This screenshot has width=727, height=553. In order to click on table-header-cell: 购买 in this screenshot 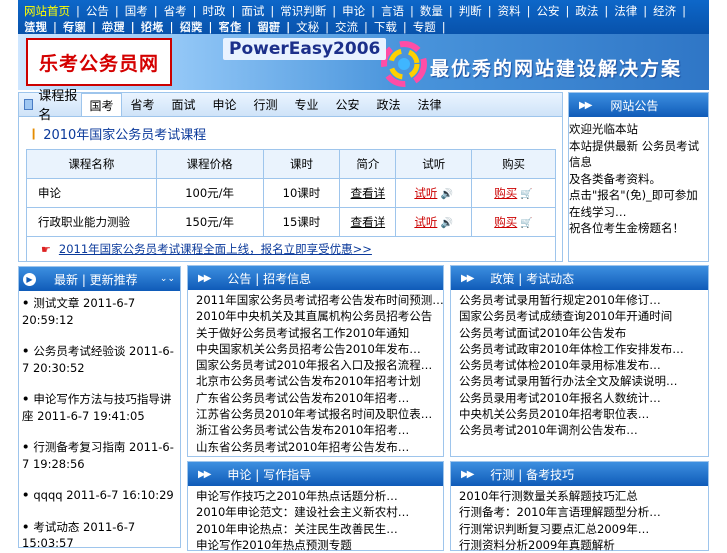, I will do `click(513, 164)`.